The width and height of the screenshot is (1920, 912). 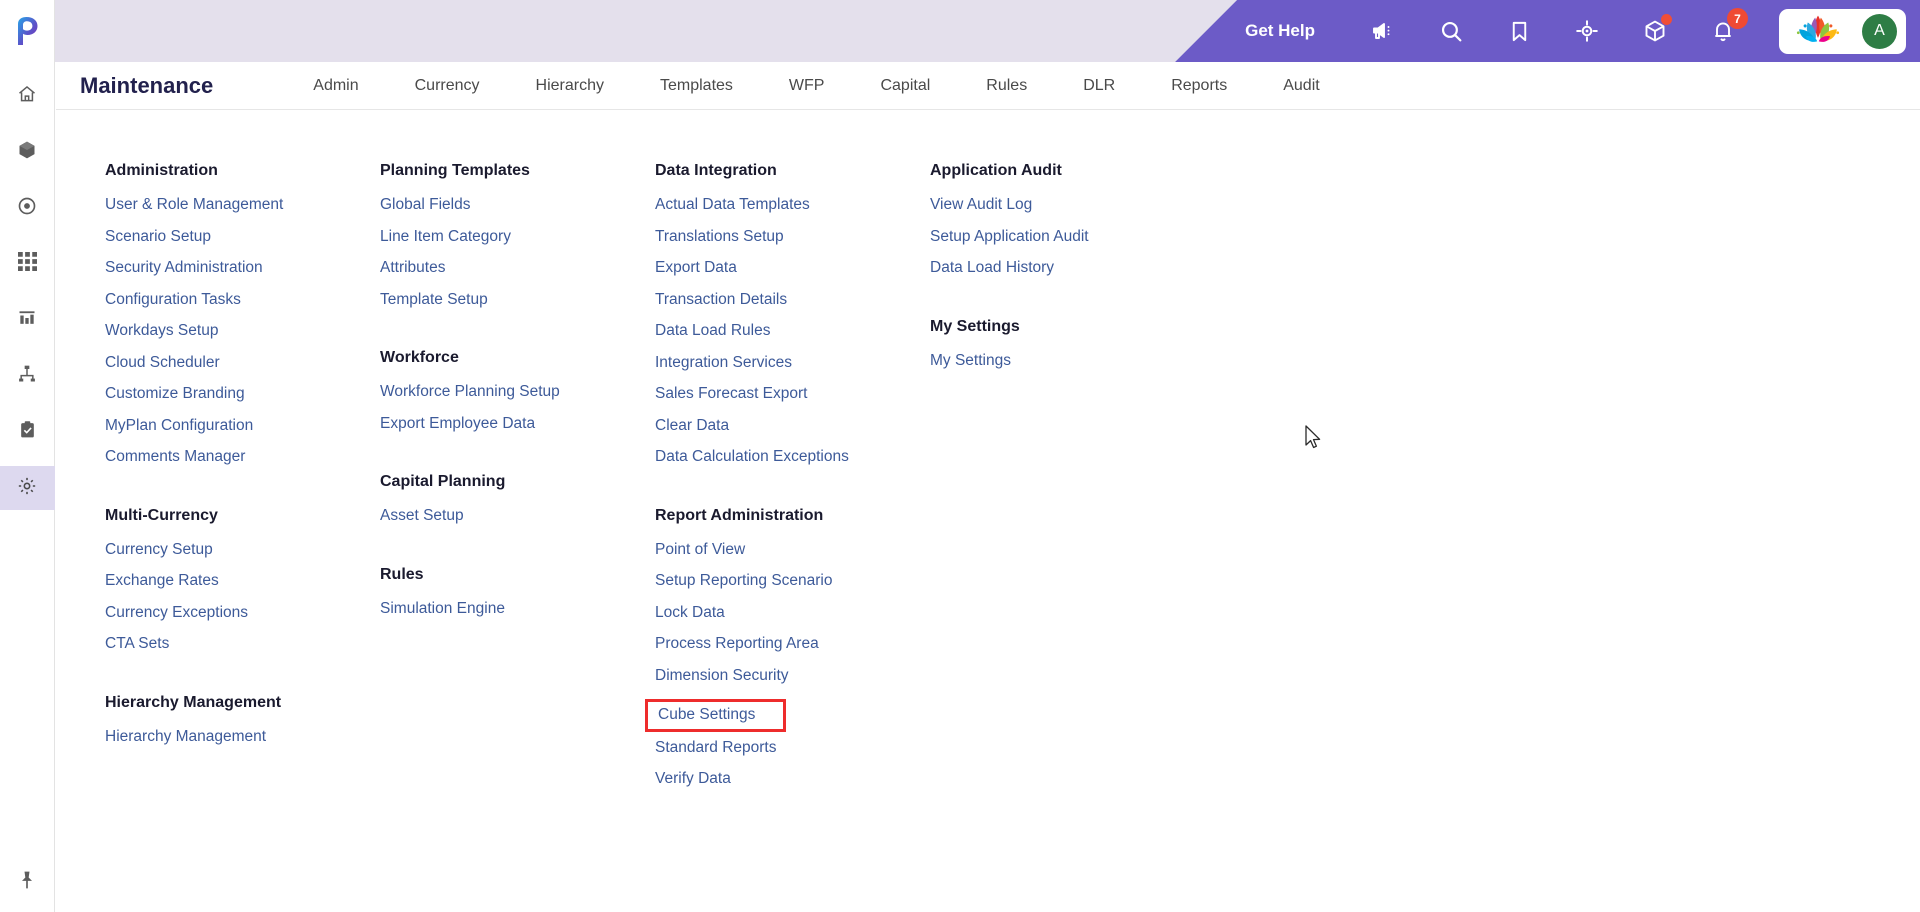 I want to click on top-bar: Get Help 7 A, so click(x=960, y=31).